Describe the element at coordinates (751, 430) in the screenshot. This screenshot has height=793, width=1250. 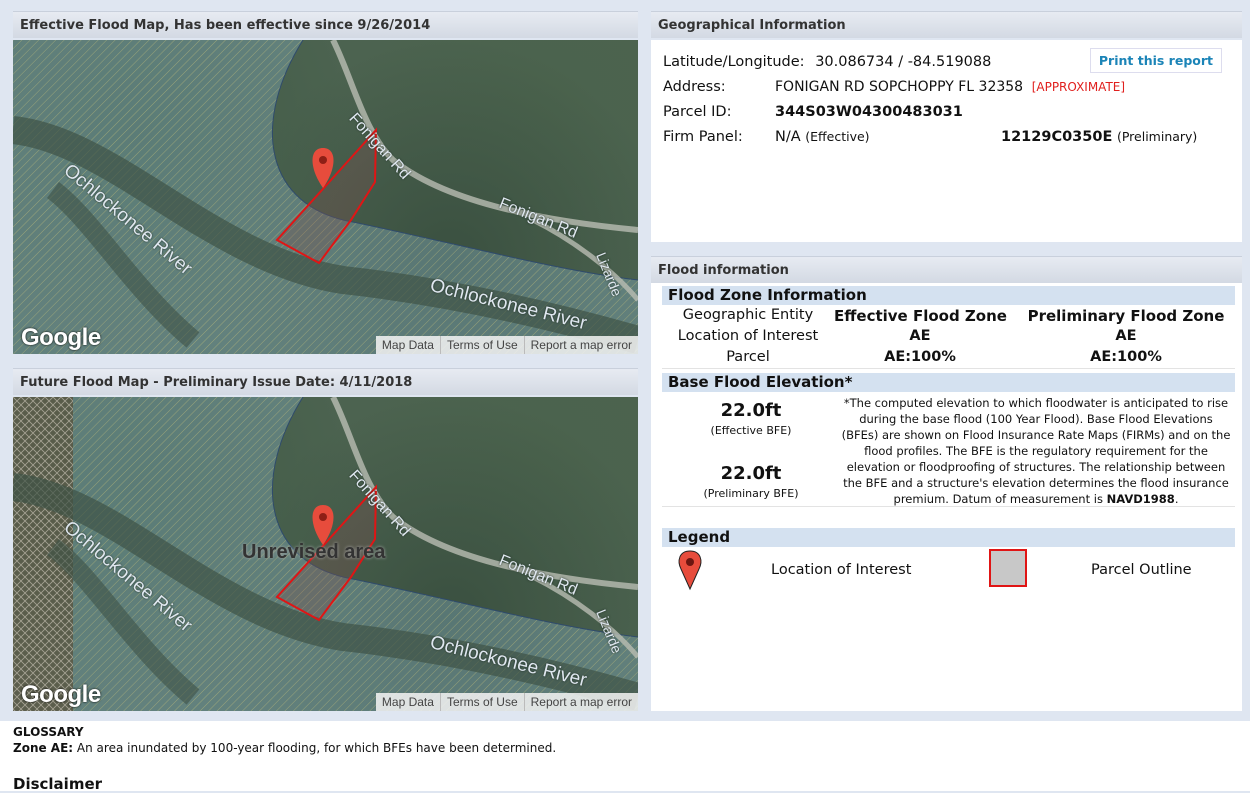
I see `bfe-effective-note: (Effective BFE)` at that location.